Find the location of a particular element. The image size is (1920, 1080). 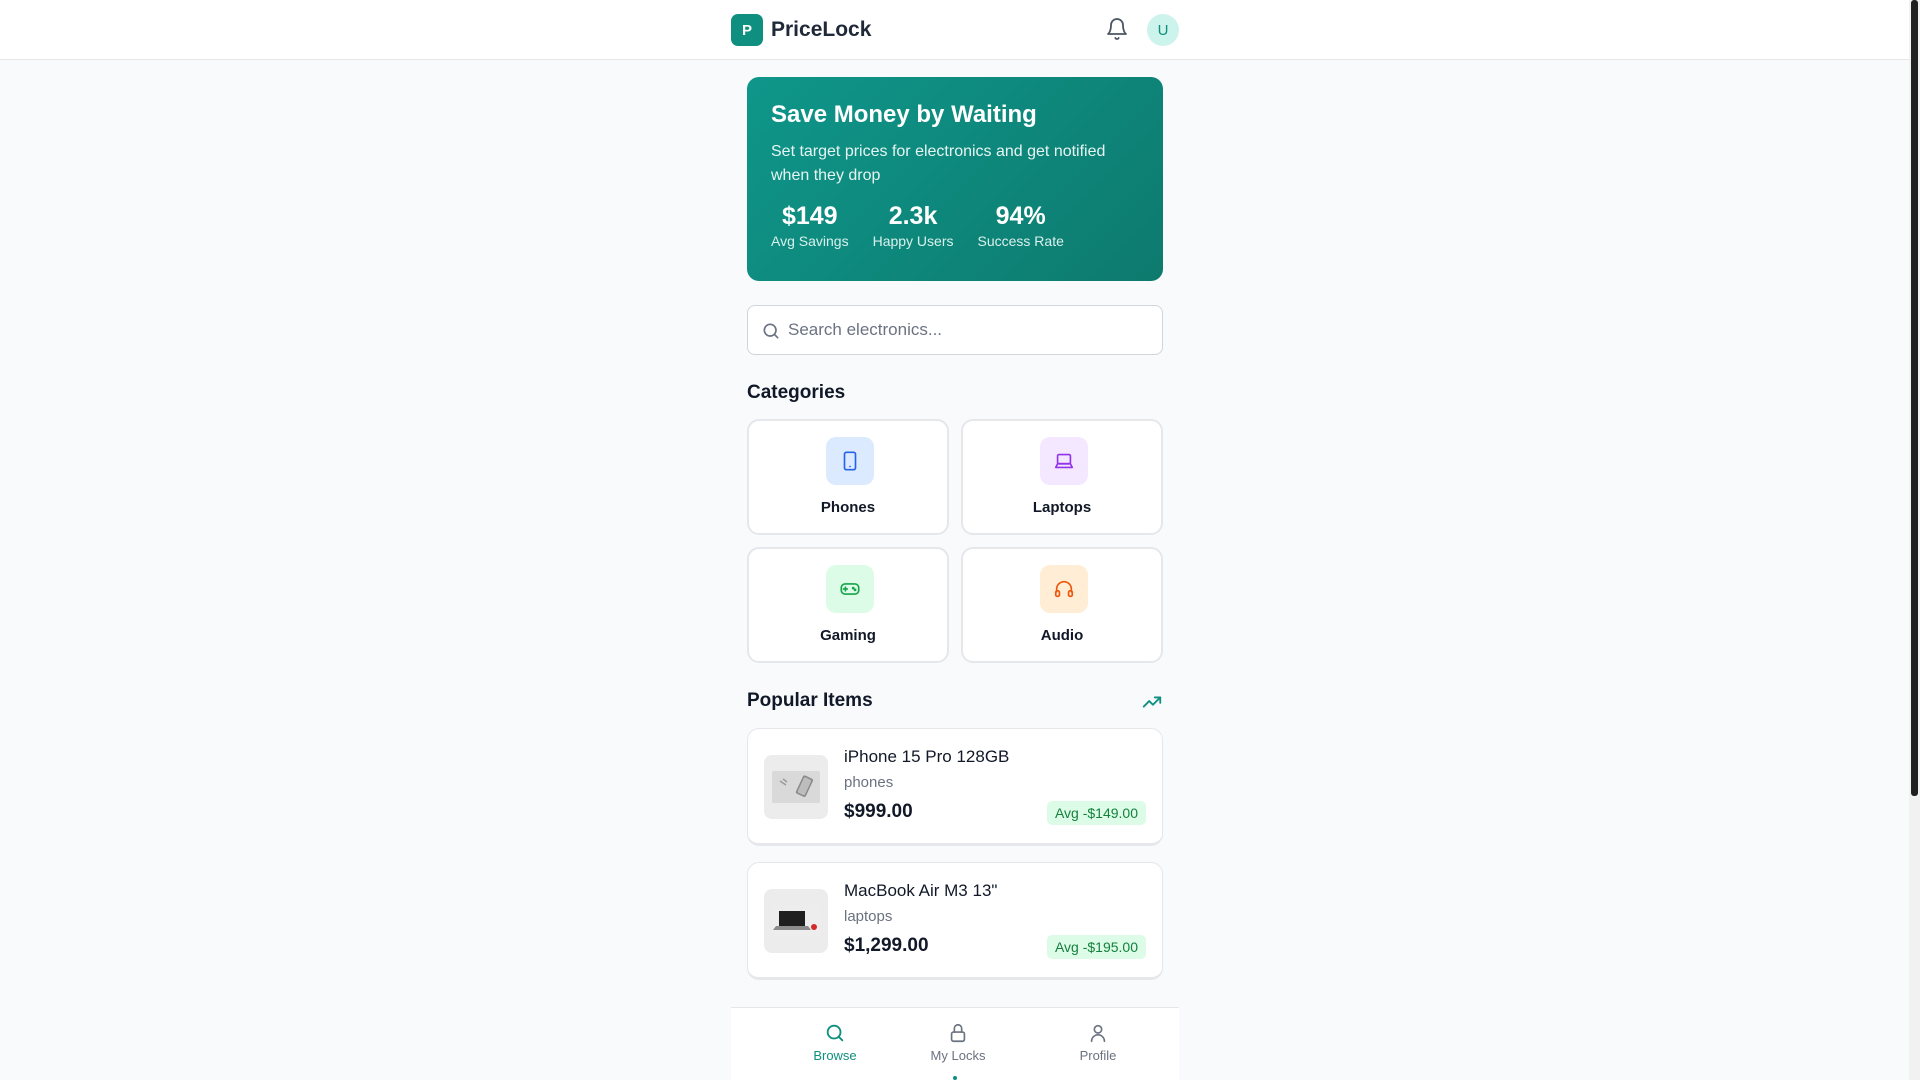

categories-title: Categories is located at coordinates (796, 392).